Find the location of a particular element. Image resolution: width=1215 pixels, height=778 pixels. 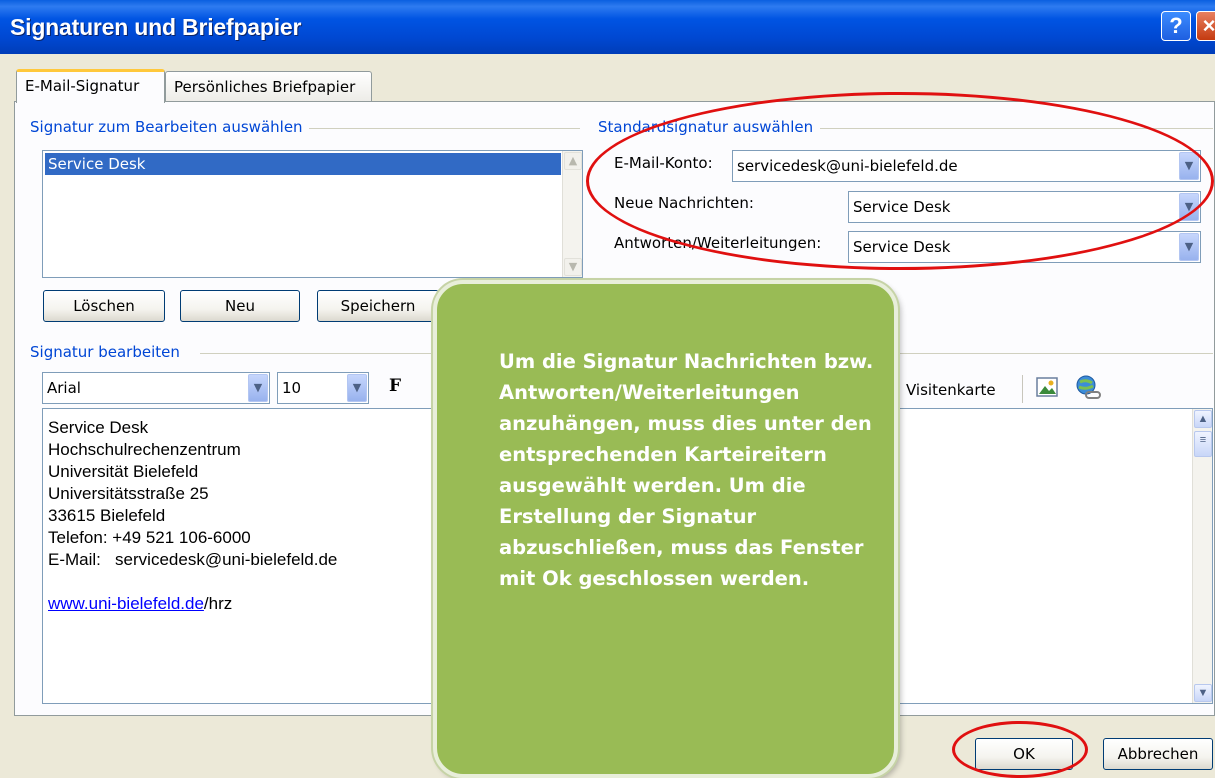

new-button: Neu is located at coordinates (240, 306).